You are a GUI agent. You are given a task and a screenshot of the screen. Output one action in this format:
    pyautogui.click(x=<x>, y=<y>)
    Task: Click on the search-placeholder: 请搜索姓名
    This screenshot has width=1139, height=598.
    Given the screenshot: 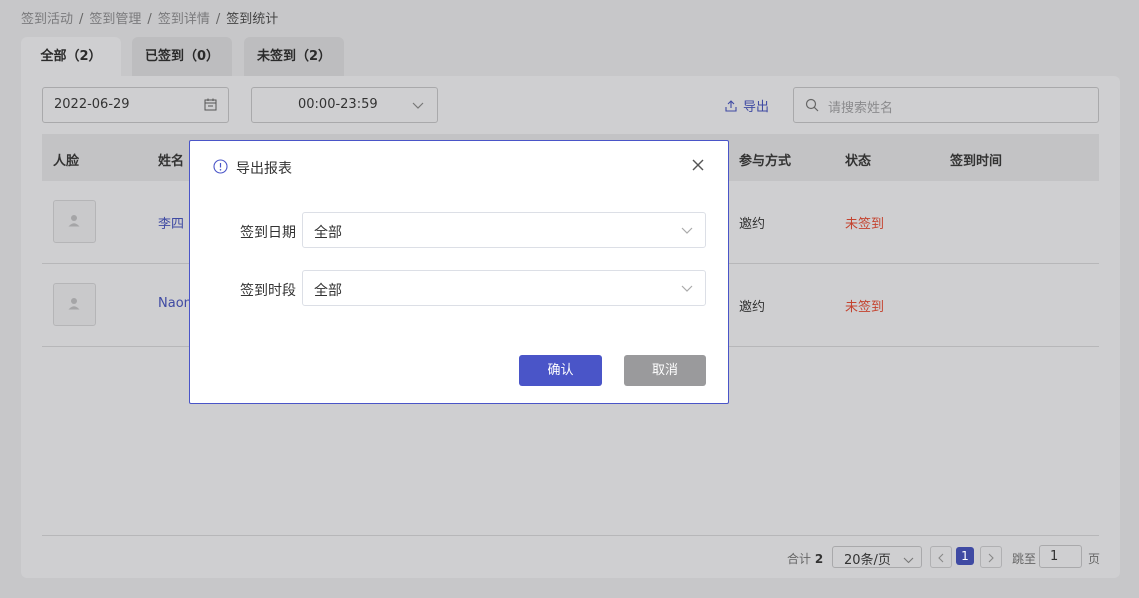 What is the action you would take?
    pyautogui.click(x=861, y=108)
    